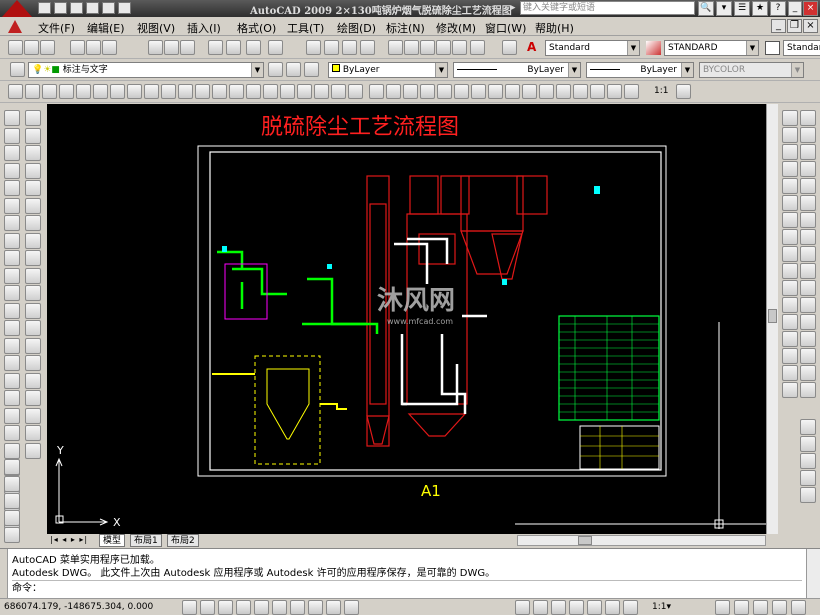  What do you see at coordinates (410, 91) in the screenshot?
I see `3d-tool-24-icon` at bounding box center [410, 91].